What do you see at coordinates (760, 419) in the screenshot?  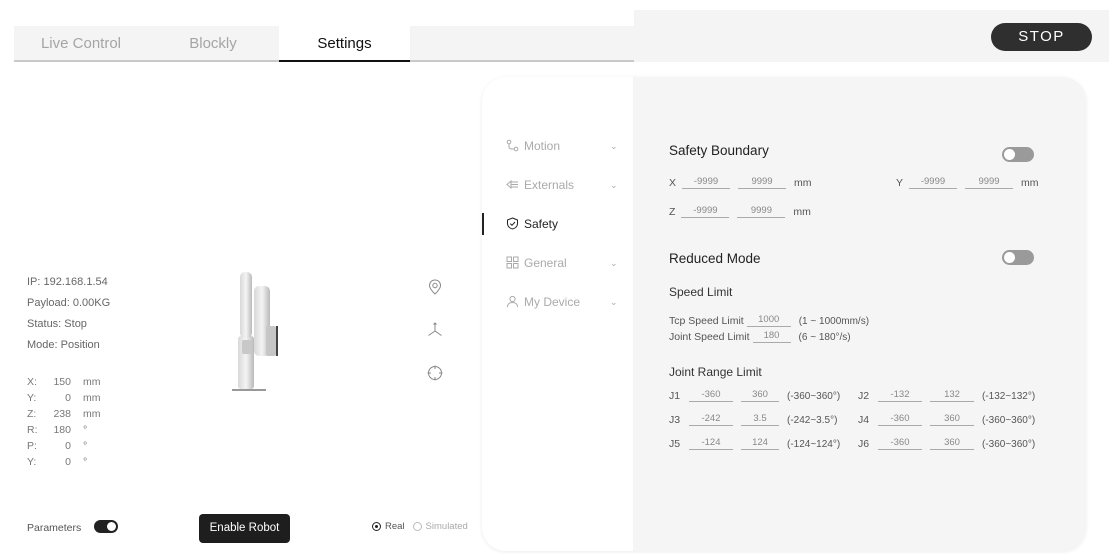 I see `joint-max-input: 3.5` at bounding box center [760, 419].